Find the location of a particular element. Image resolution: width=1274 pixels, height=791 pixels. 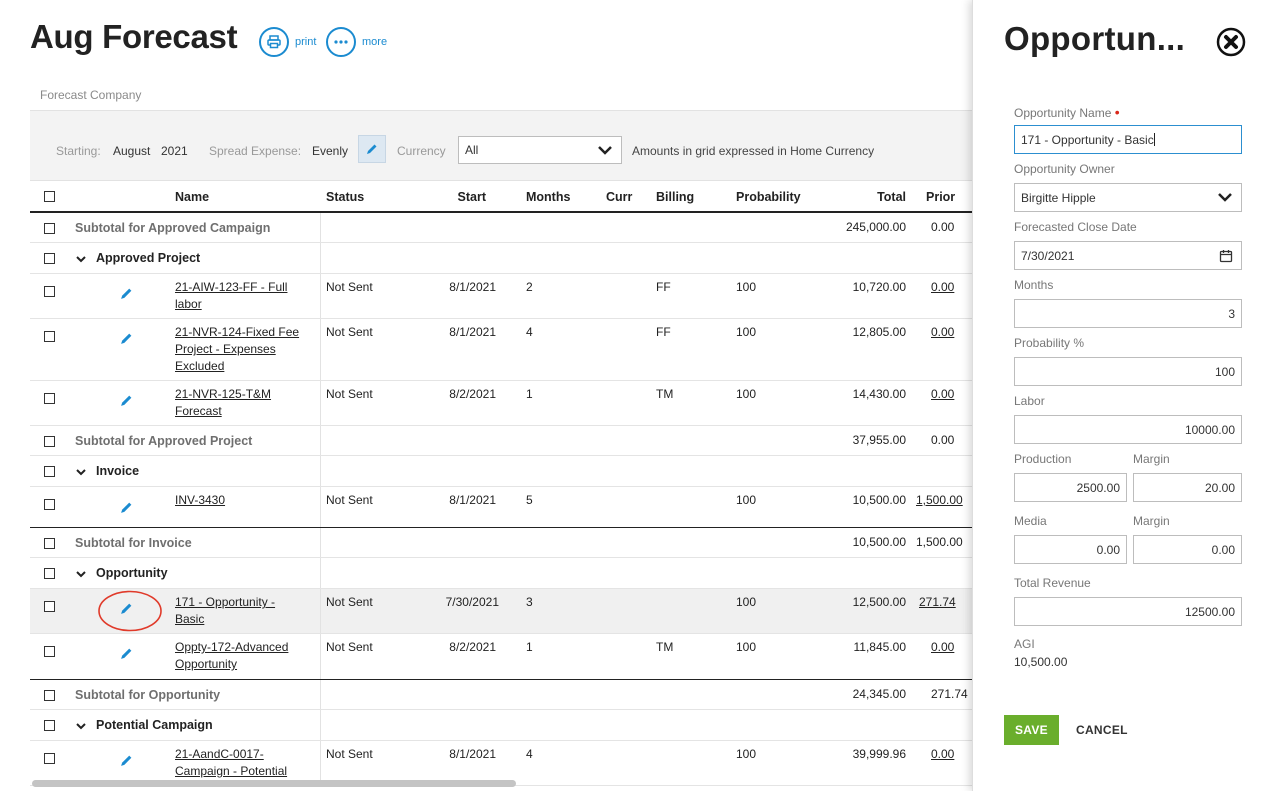

currency-select: All is located at coordinates (540, 150).